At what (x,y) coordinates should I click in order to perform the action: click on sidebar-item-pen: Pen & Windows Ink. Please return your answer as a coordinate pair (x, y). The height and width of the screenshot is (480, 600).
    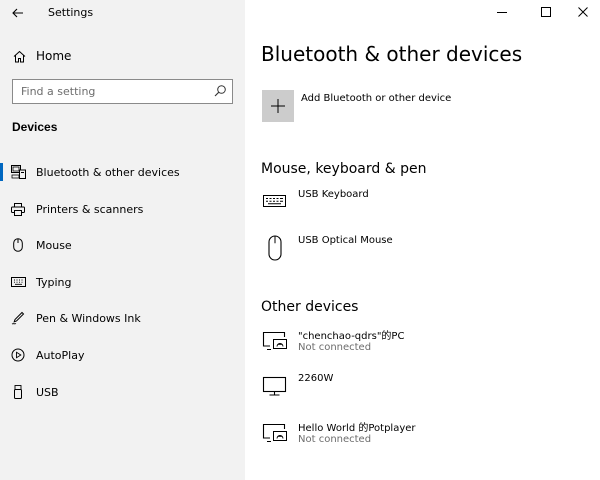
    Looking at the image, I should click on (122, 318).